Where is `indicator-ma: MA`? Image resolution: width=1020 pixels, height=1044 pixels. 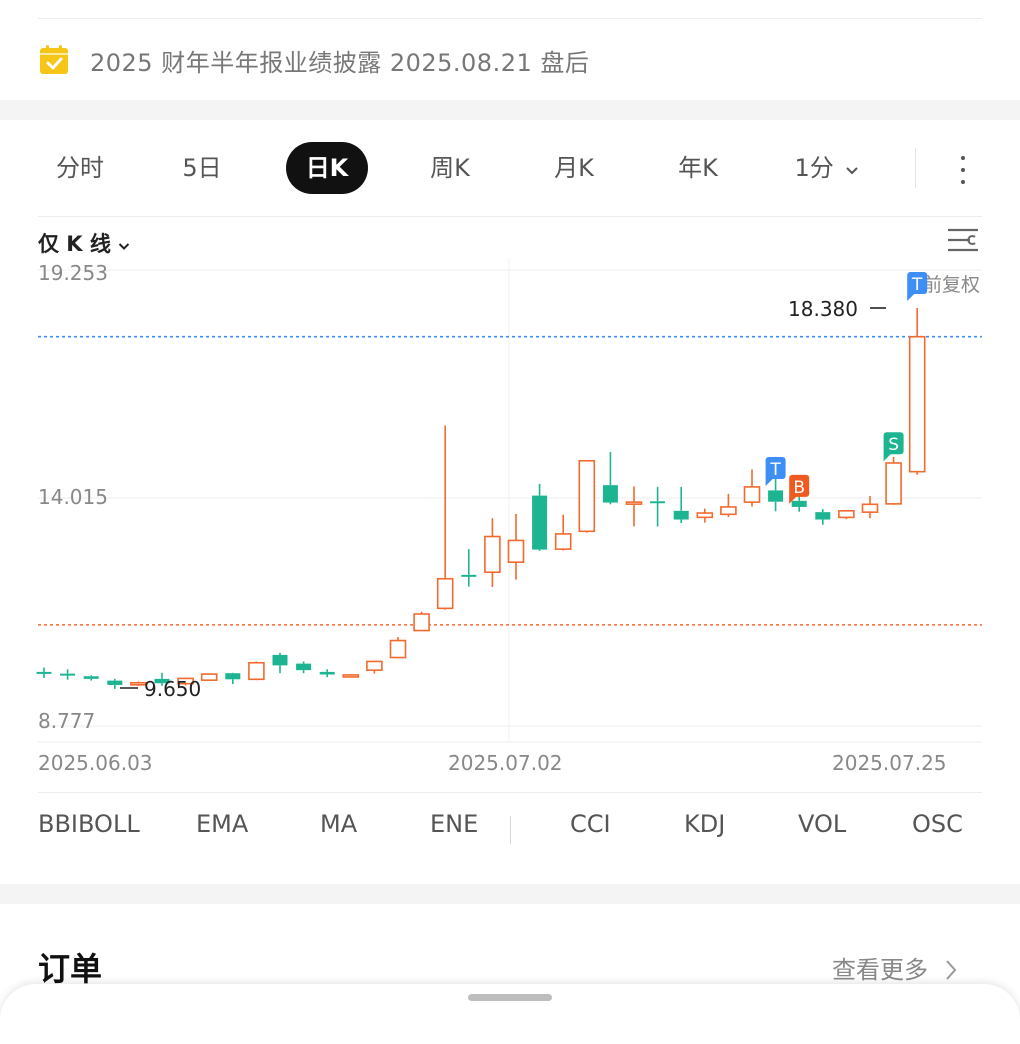 indicator-ma: MA is located at coordinates (338, 824).